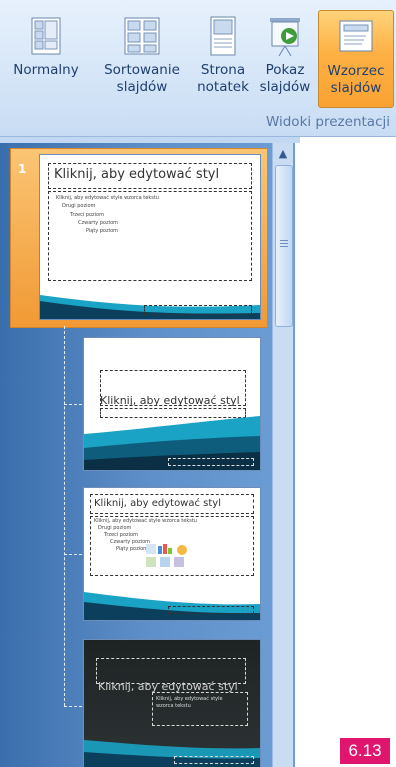  Describe the element at coordinates (365, 751) in the screenshot. I see `figure-label: 6.13` at that location.